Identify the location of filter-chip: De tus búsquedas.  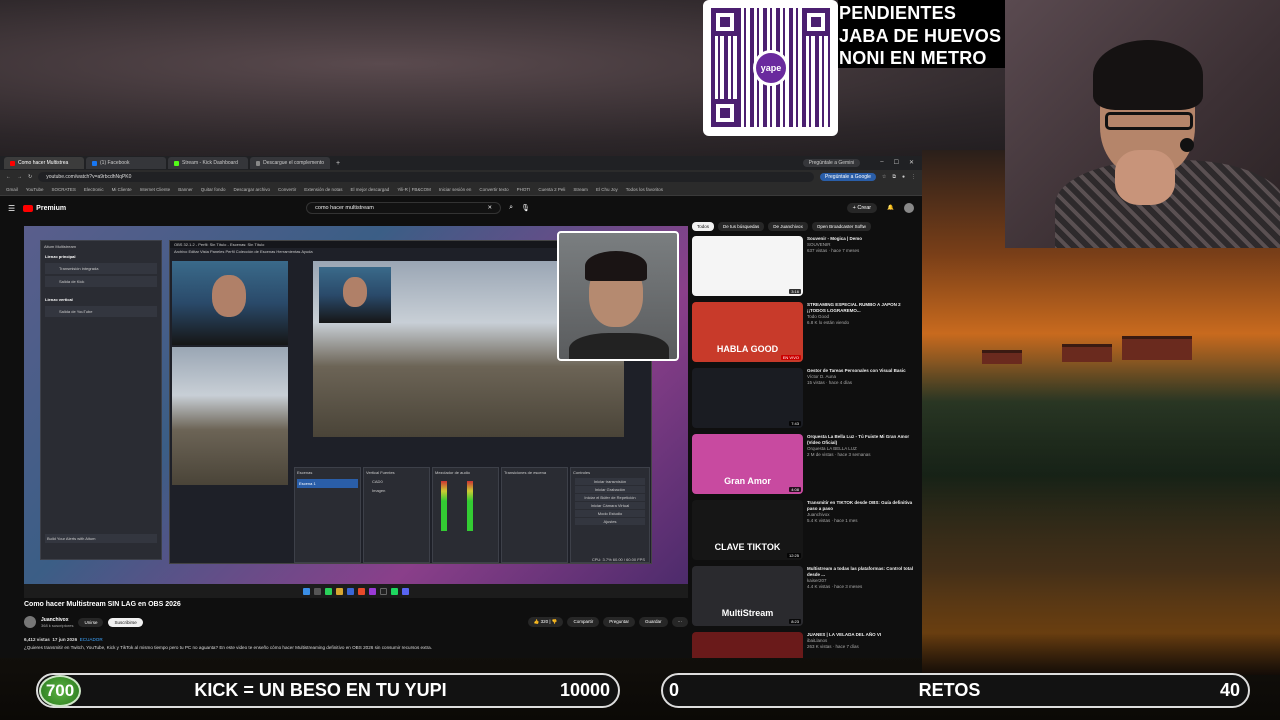
(741, 226).